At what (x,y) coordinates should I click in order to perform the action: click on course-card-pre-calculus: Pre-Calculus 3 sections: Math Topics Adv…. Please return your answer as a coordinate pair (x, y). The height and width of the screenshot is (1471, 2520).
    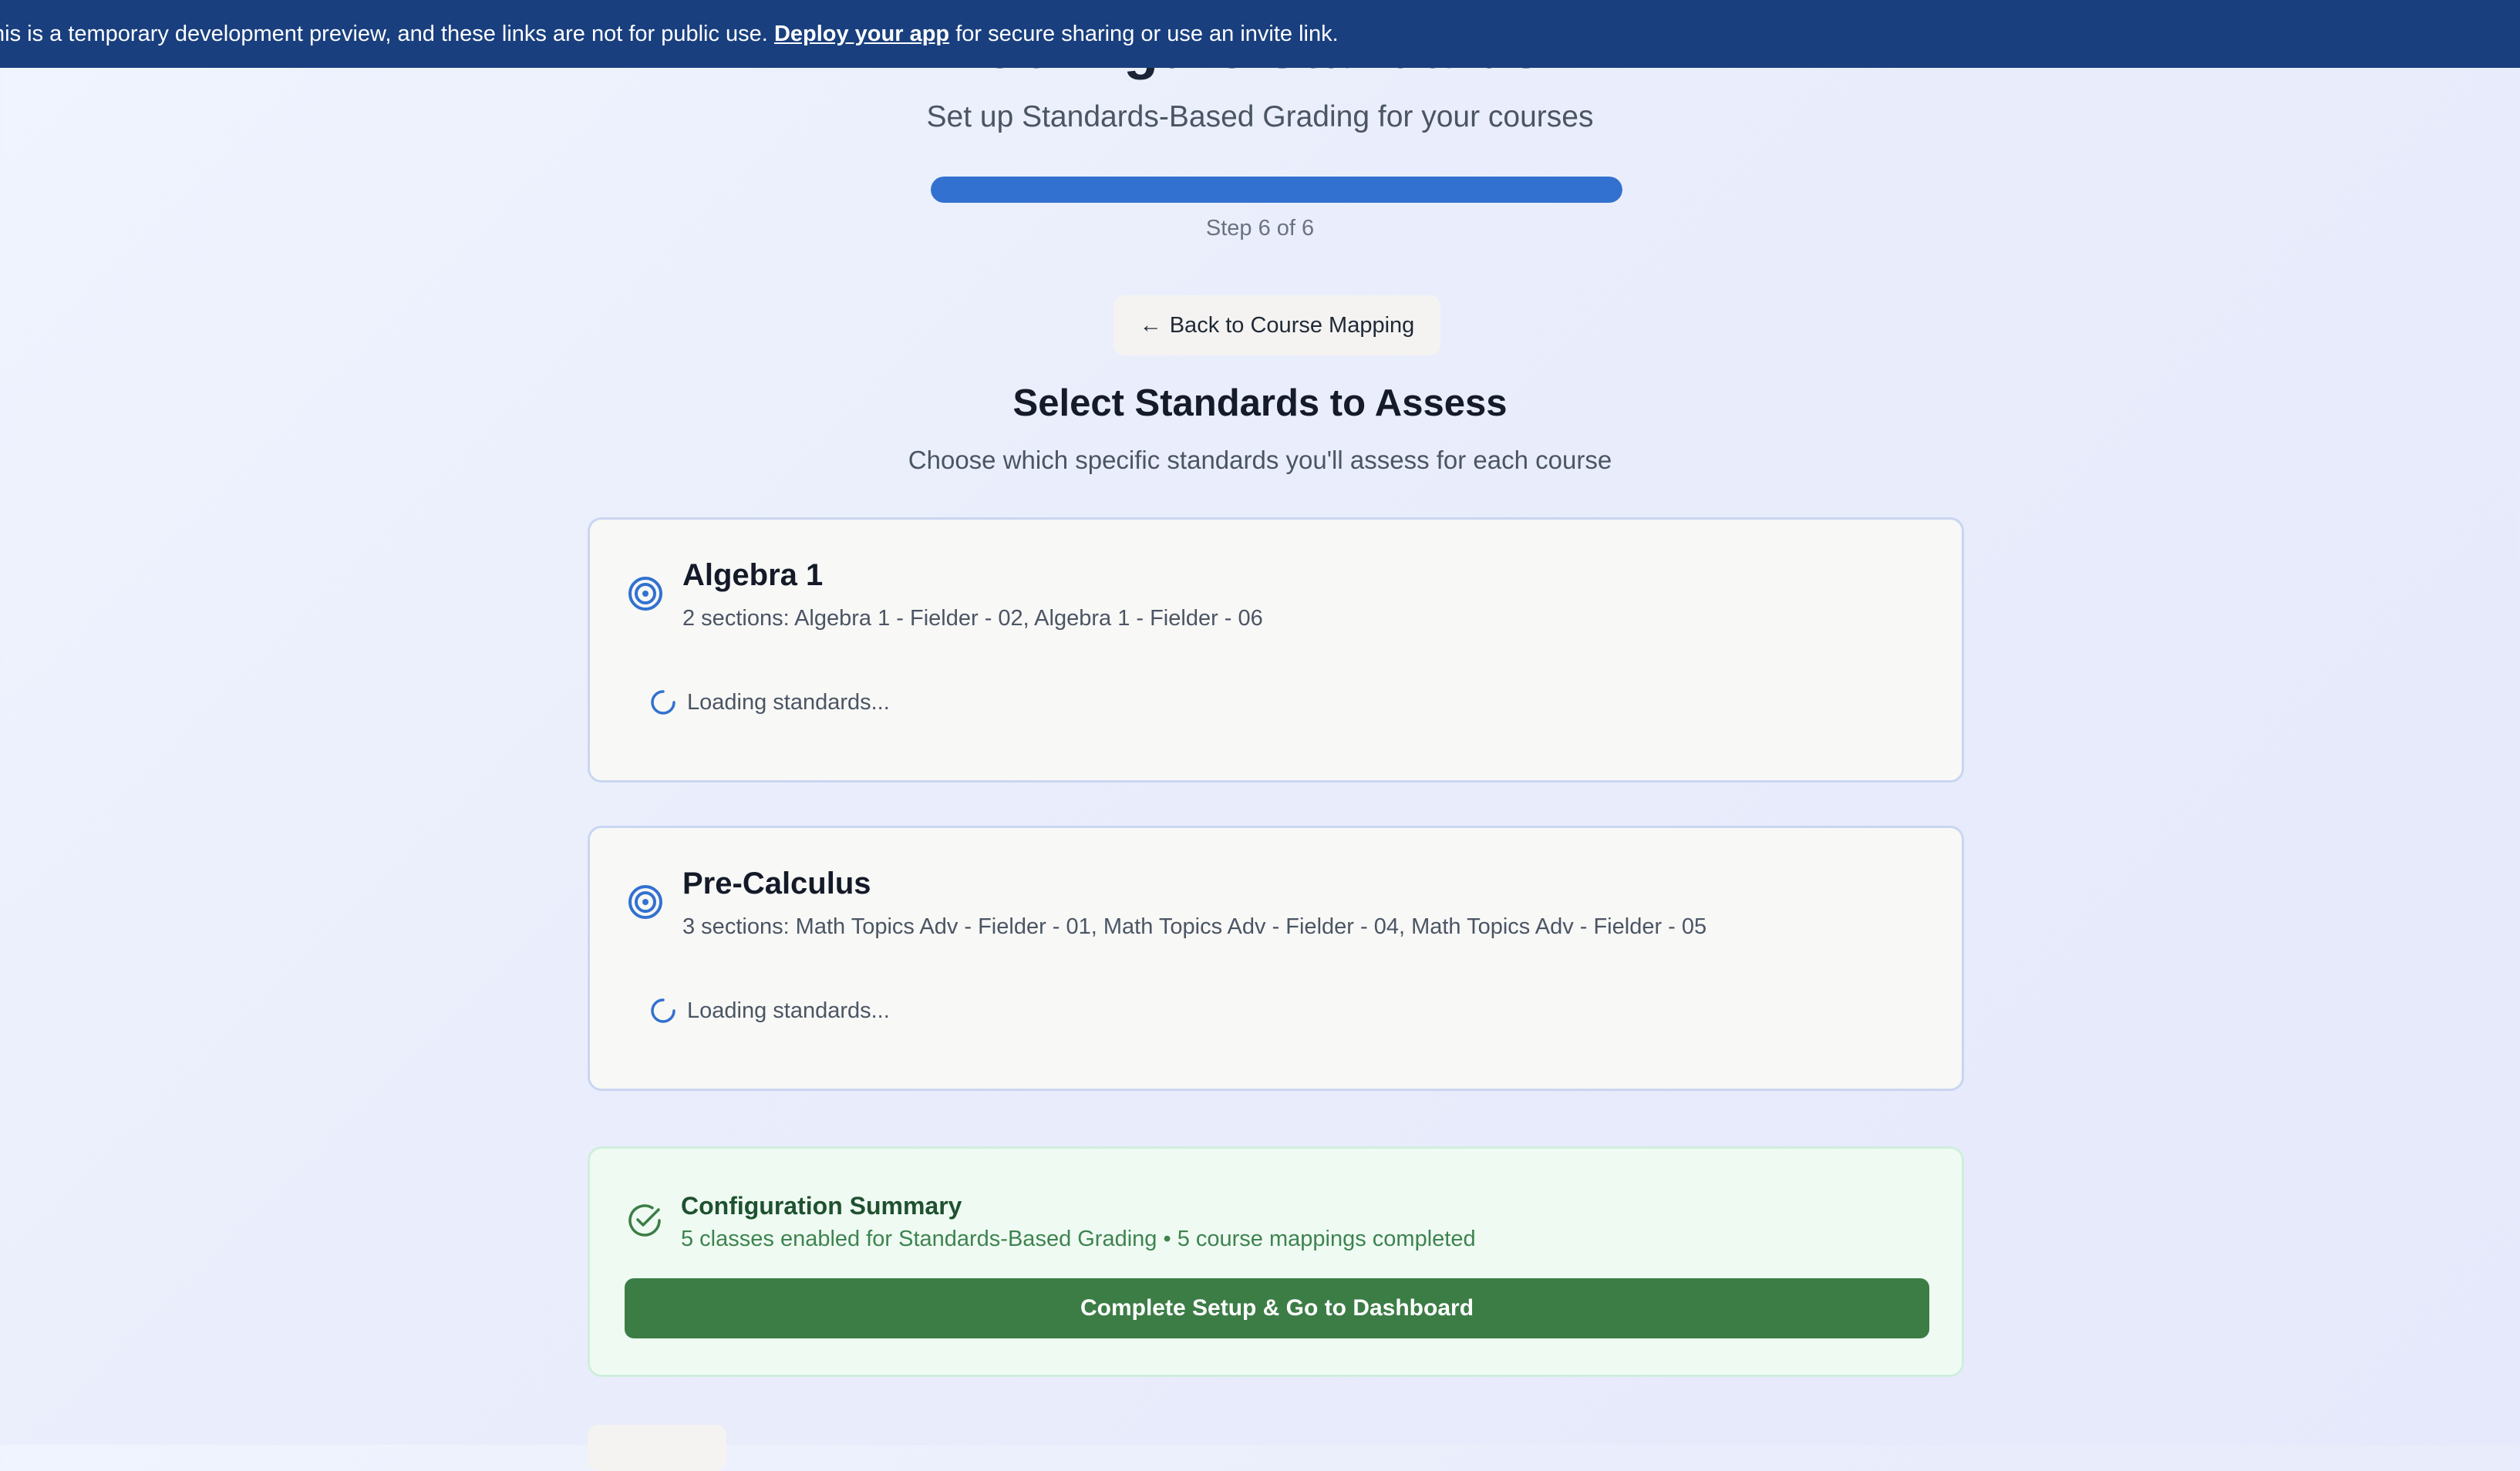
    Looking at the image, I should click on (1276, 959).